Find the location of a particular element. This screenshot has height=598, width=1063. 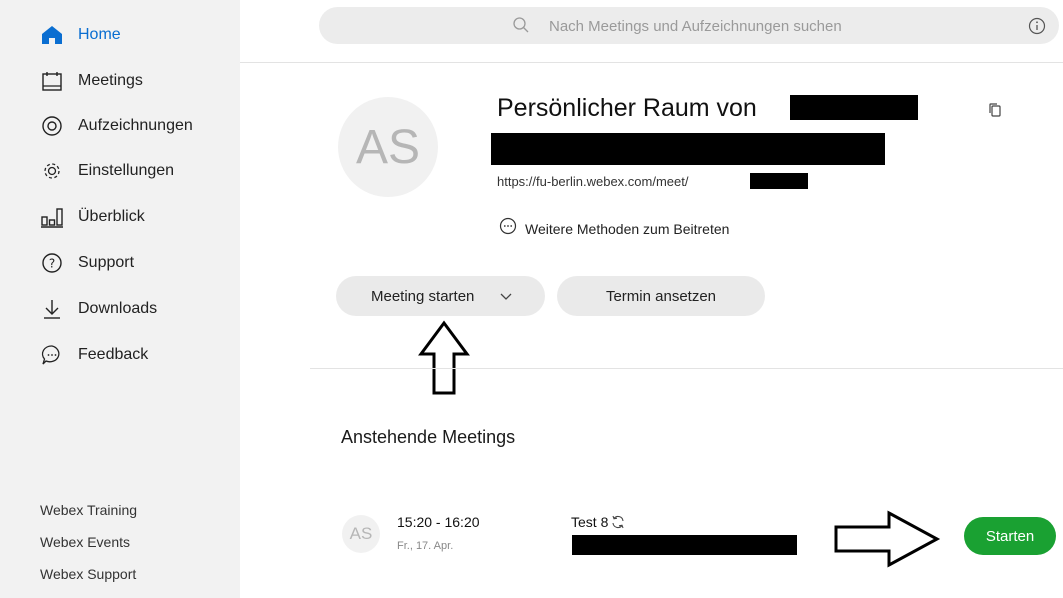

footer-link-webex-support: Webex Support is located at coordinates (88, 574).